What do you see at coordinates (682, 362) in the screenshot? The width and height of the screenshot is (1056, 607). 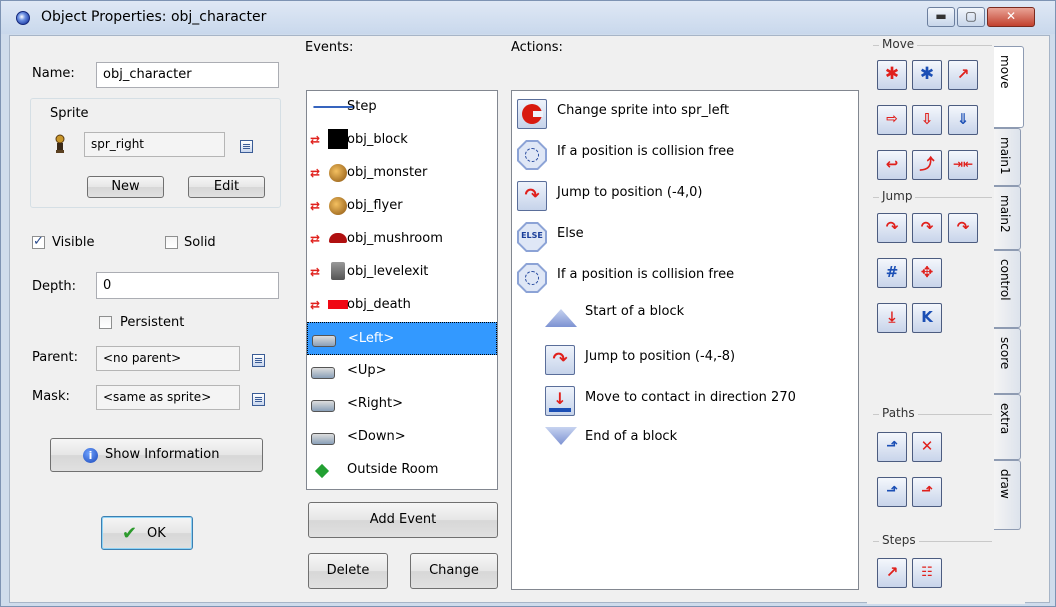 I see `action-item: ↷ Jump to position (-4,-8)` at bounding box center [682, 362].